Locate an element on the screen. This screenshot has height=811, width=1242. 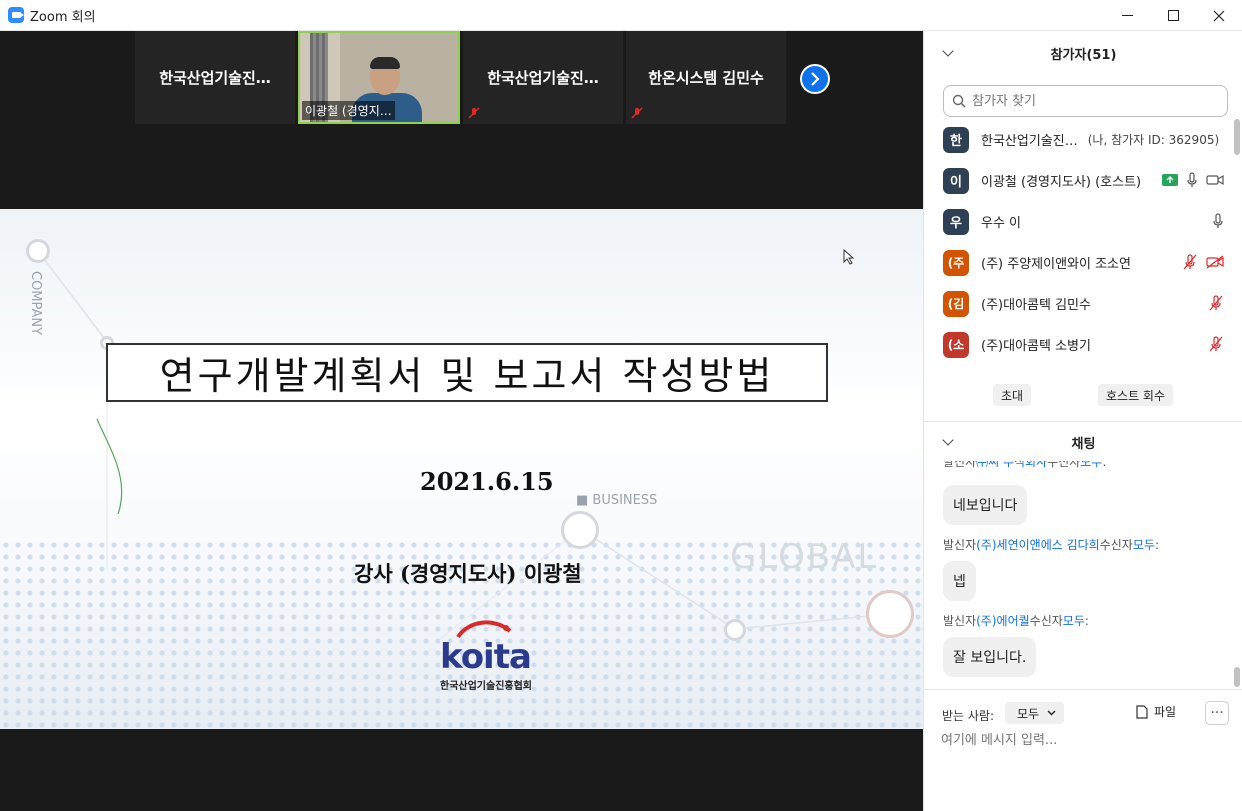
participant-search is located at coordinates (1085, 101).